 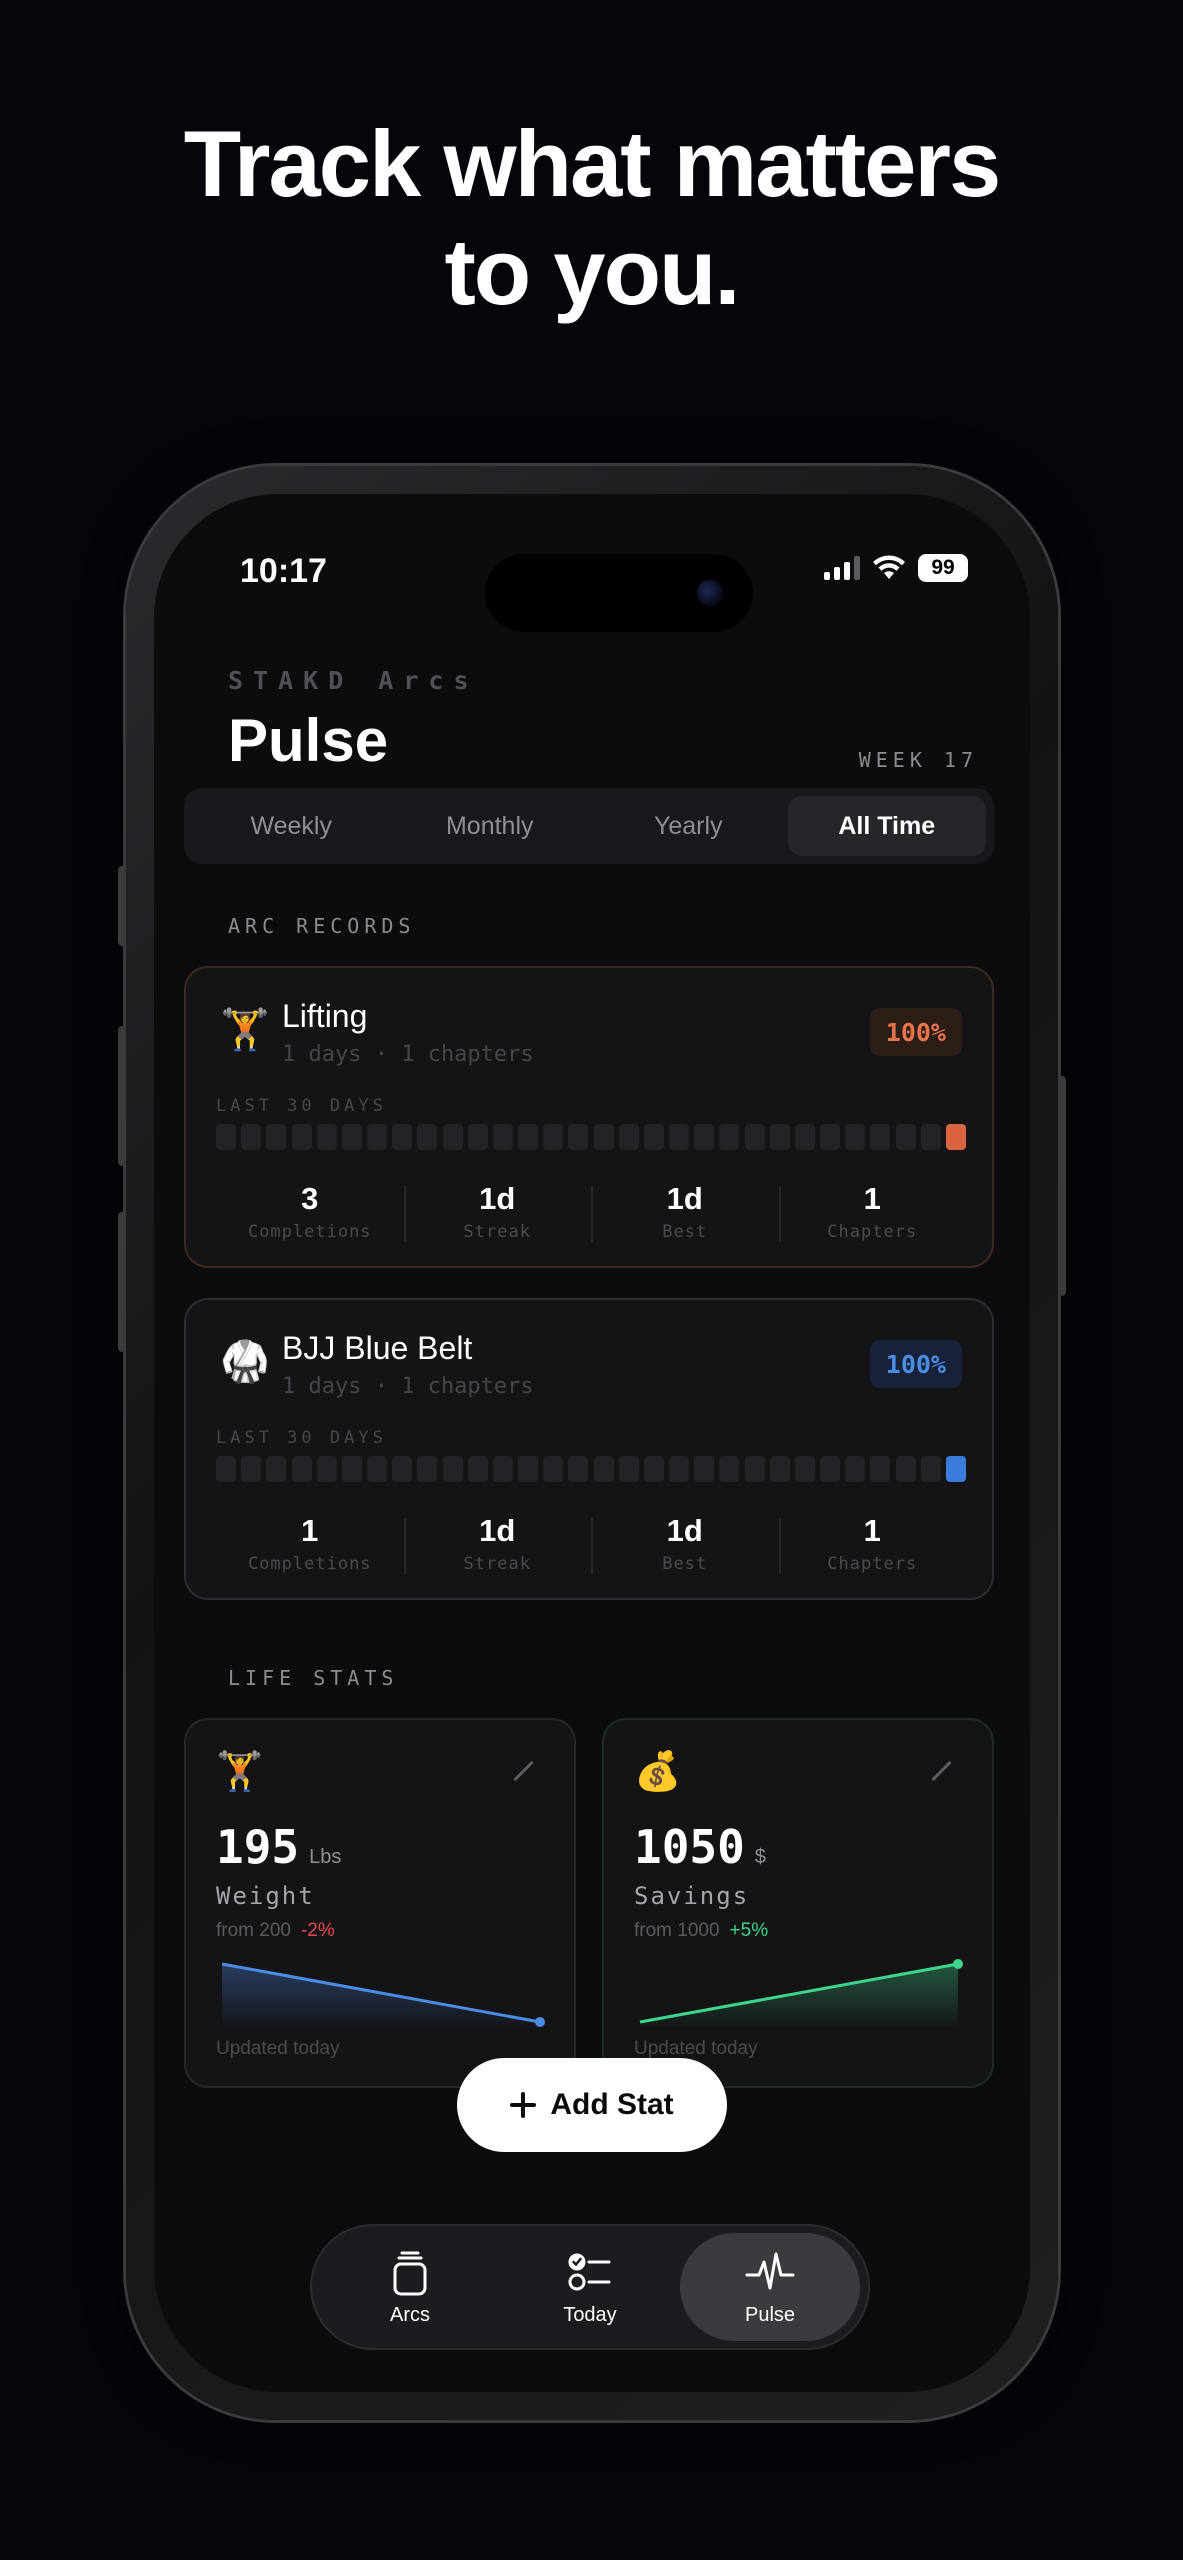 What do you see at coordinates (283, 571) in the screenshot?
I see `status-time: 10:17` at bounding box center [283, 571].